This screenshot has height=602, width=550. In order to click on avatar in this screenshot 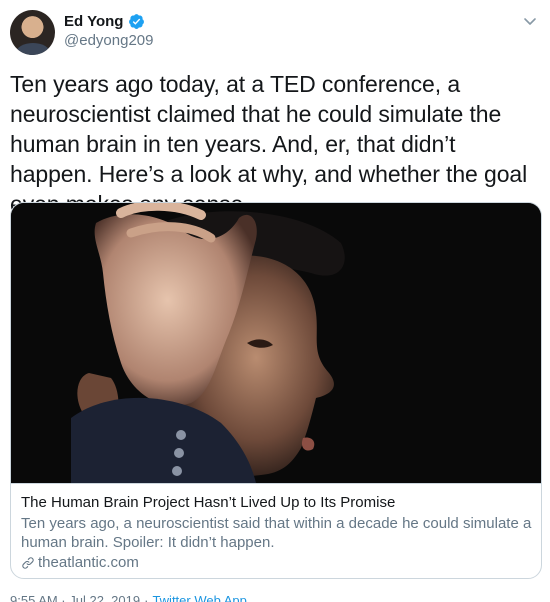, I will do `click(32, 32)`.